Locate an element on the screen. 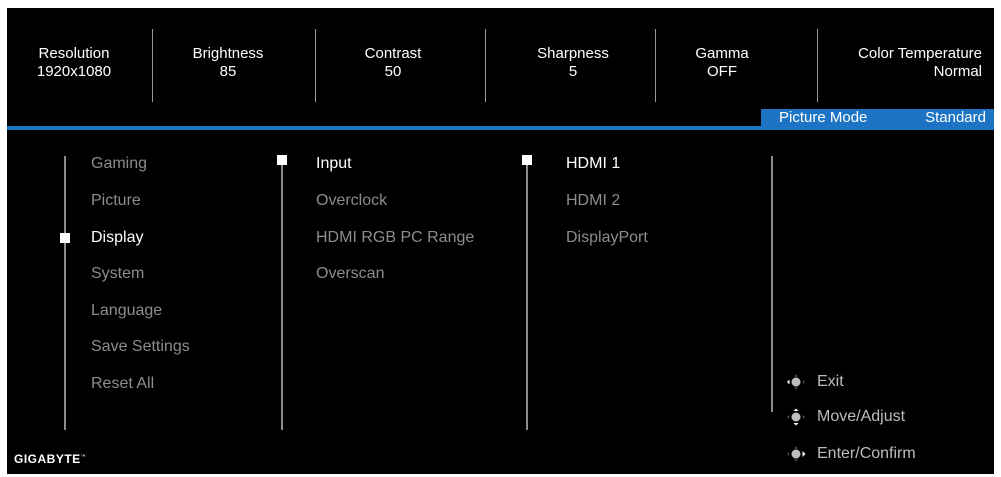 The image size is (1001, 477). color-temperature-label: Color Temperature is located at coordinates (920, 53).